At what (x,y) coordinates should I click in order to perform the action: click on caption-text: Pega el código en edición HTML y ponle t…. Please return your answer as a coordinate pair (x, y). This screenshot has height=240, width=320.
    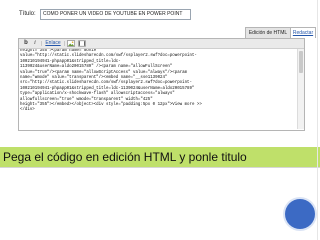
    Looking at the image, I should click on (125, 157).